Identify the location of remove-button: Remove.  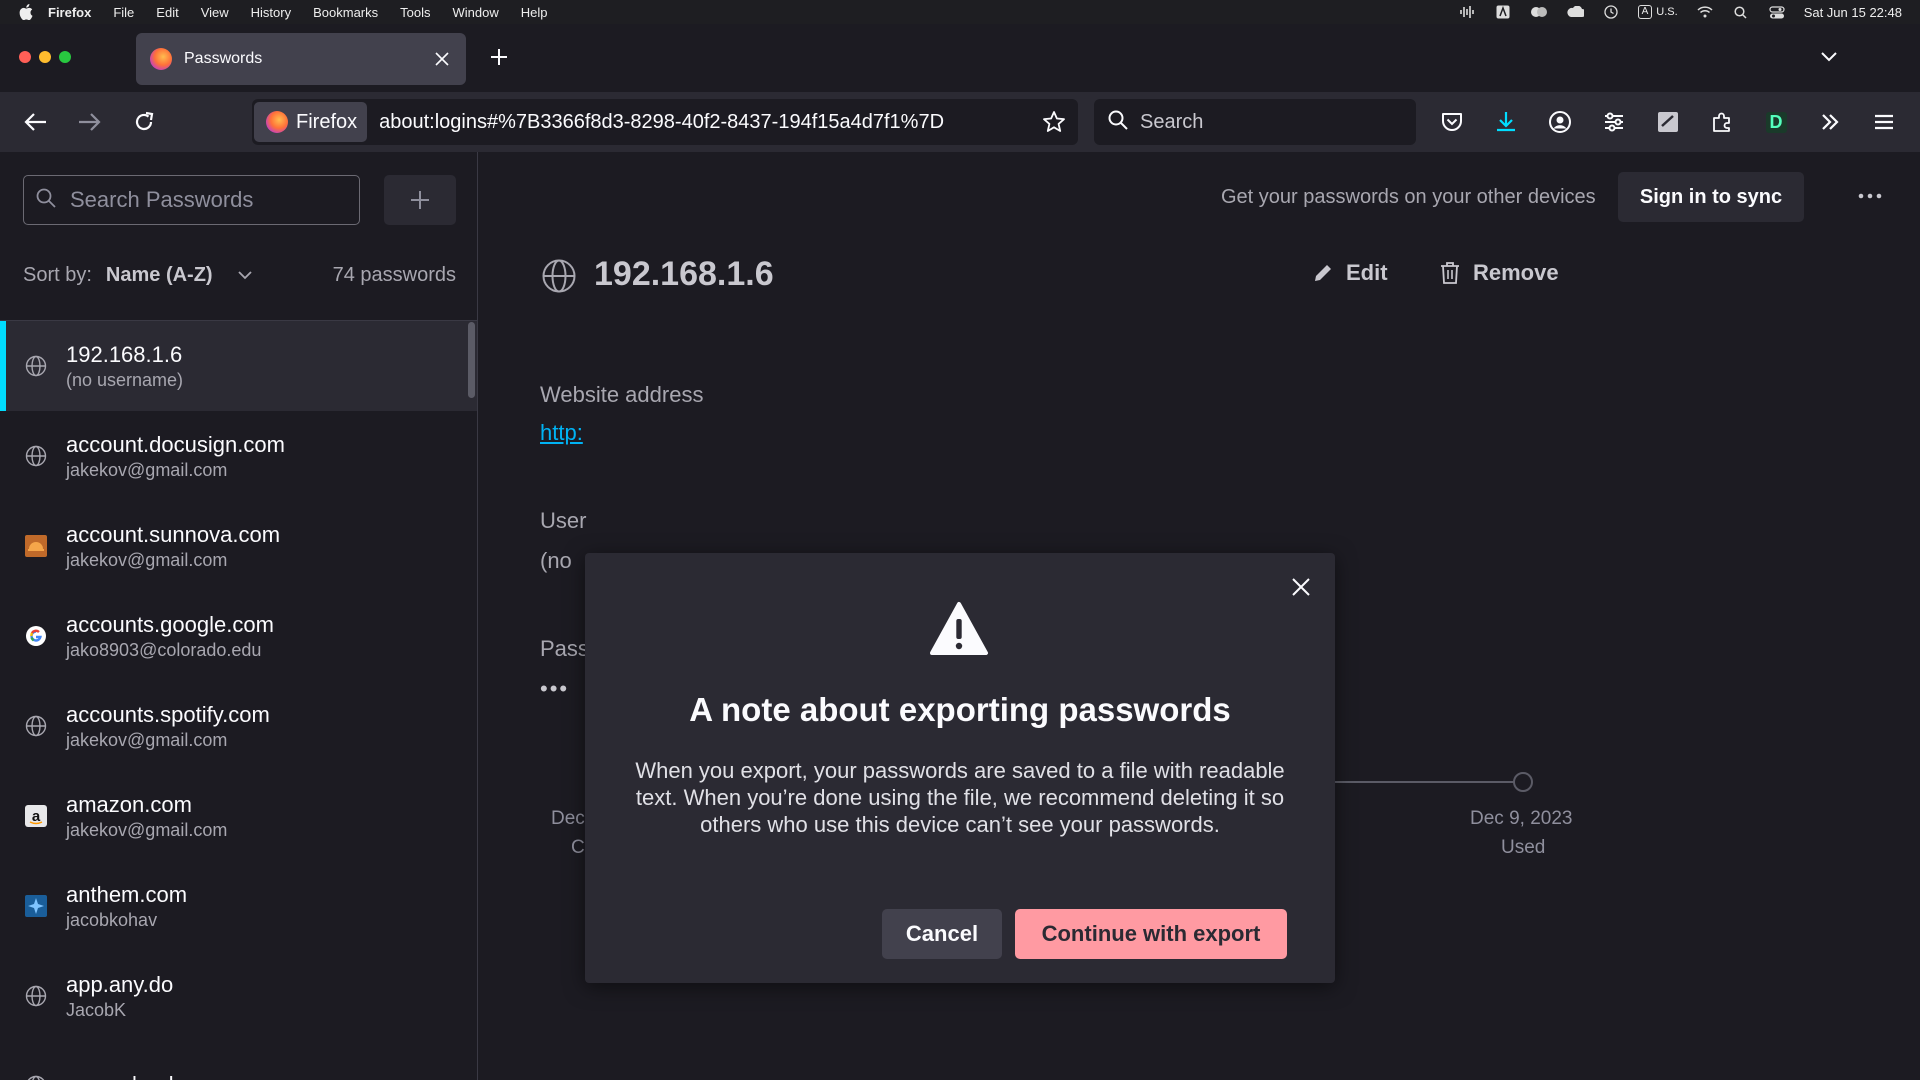
(1499, 273).